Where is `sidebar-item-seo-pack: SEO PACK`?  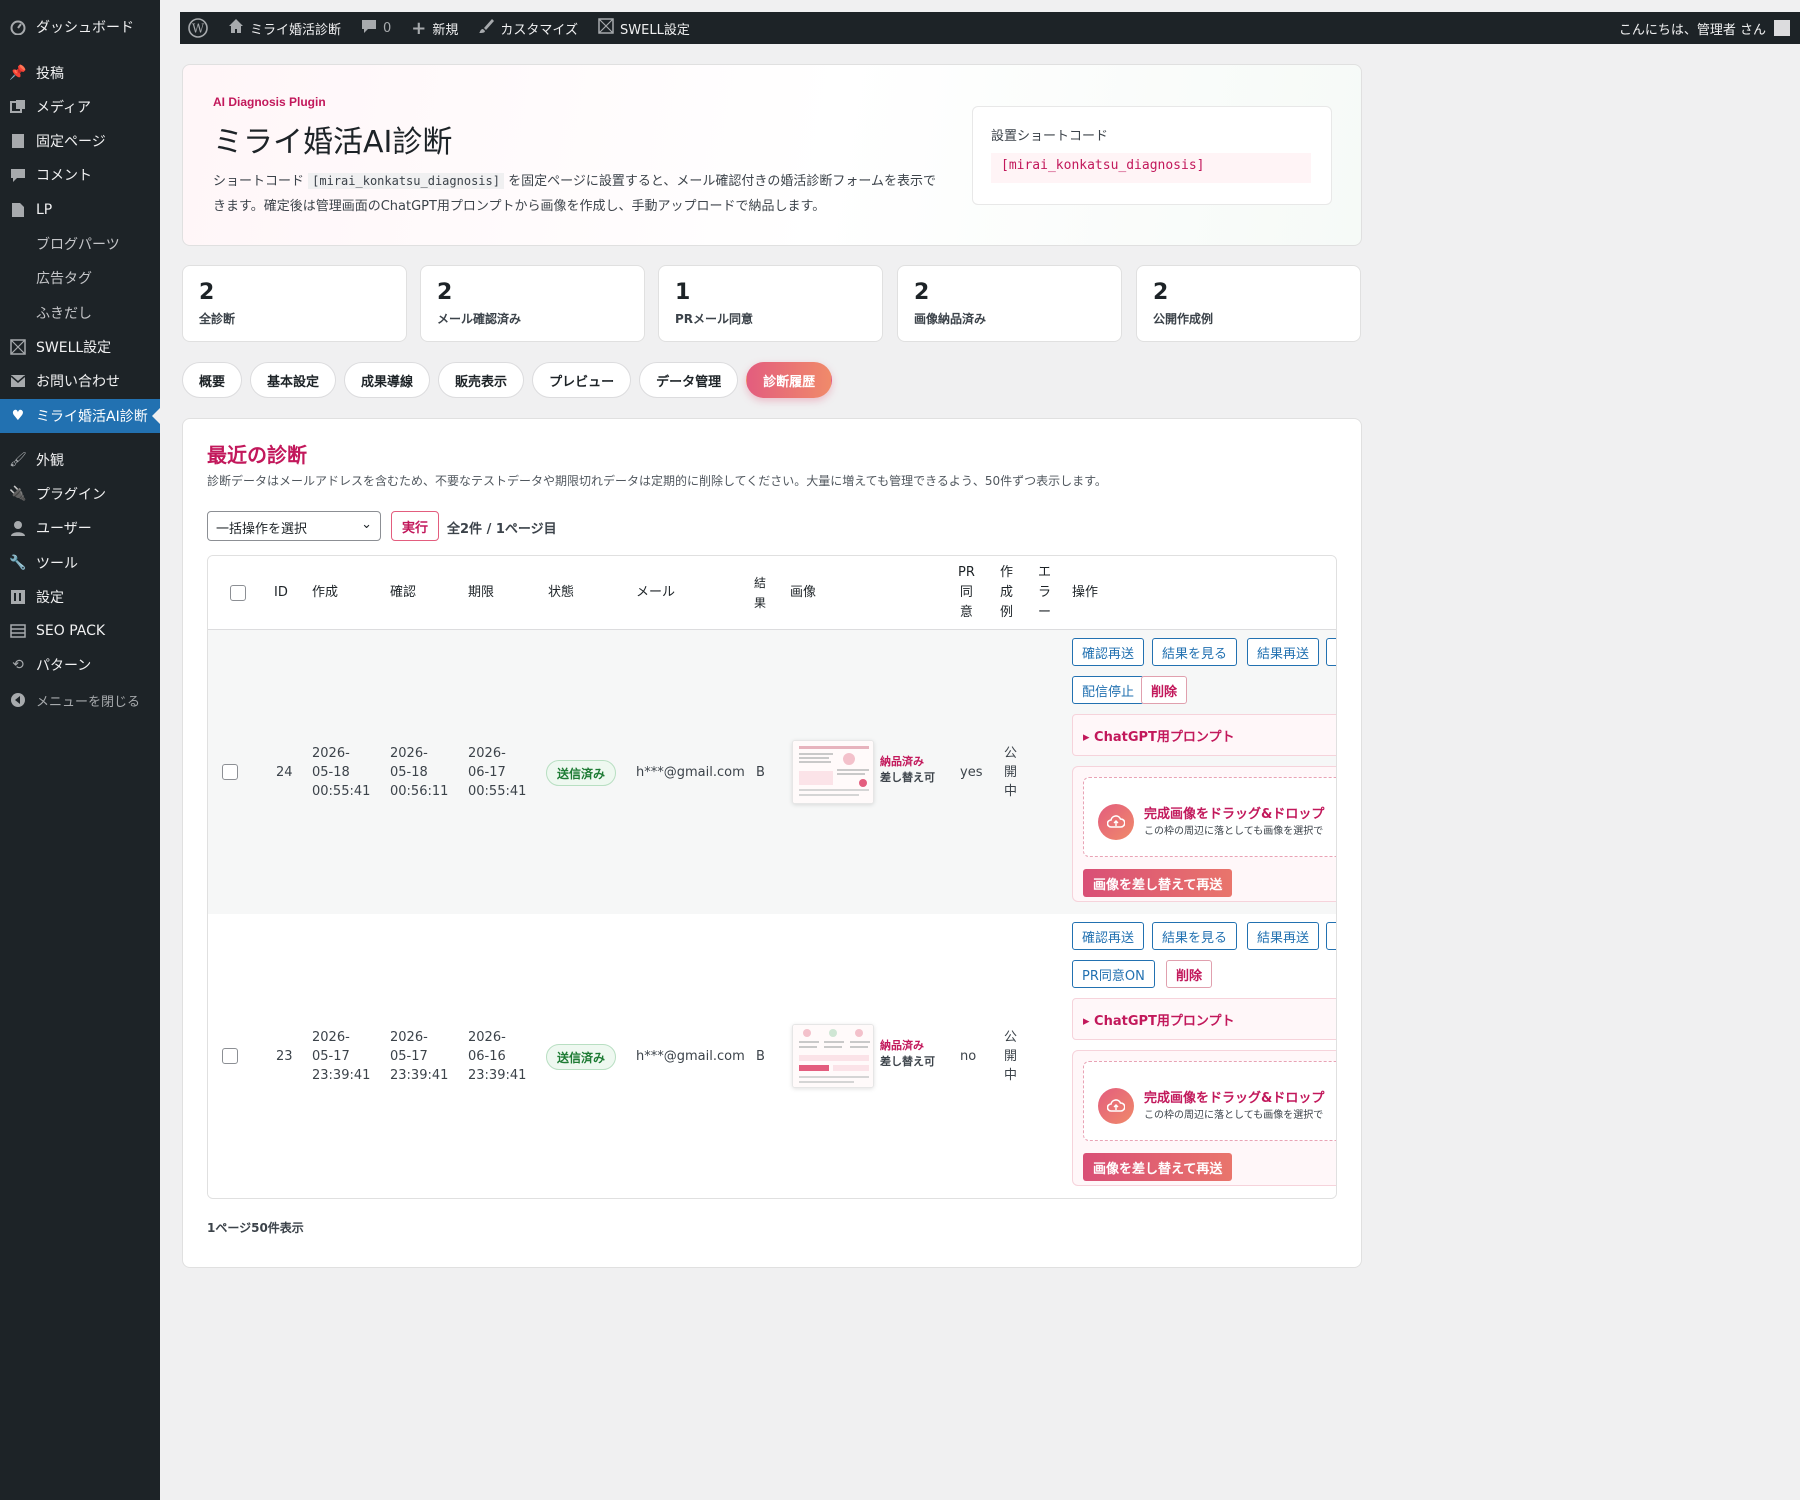 sidebar-item-seo-pack: SEO PACK is located at coordinates (80, 631).